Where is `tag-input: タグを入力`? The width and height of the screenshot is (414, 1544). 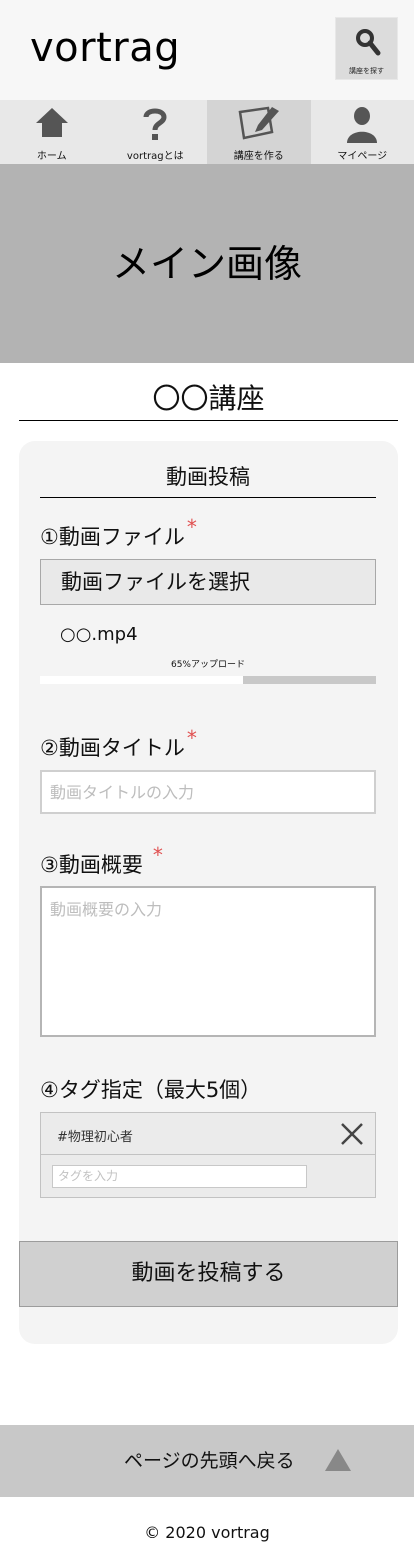 tag-input: タグを入力 is located at coordinates (179, 1176).